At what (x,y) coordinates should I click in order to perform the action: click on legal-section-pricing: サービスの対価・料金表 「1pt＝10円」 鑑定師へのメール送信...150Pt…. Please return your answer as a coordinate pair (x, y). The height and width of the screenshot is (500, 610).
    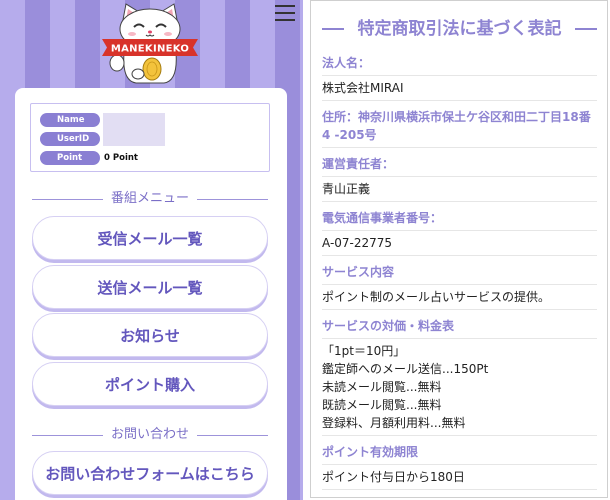
    Looking at the image, I should click on (459, 373).